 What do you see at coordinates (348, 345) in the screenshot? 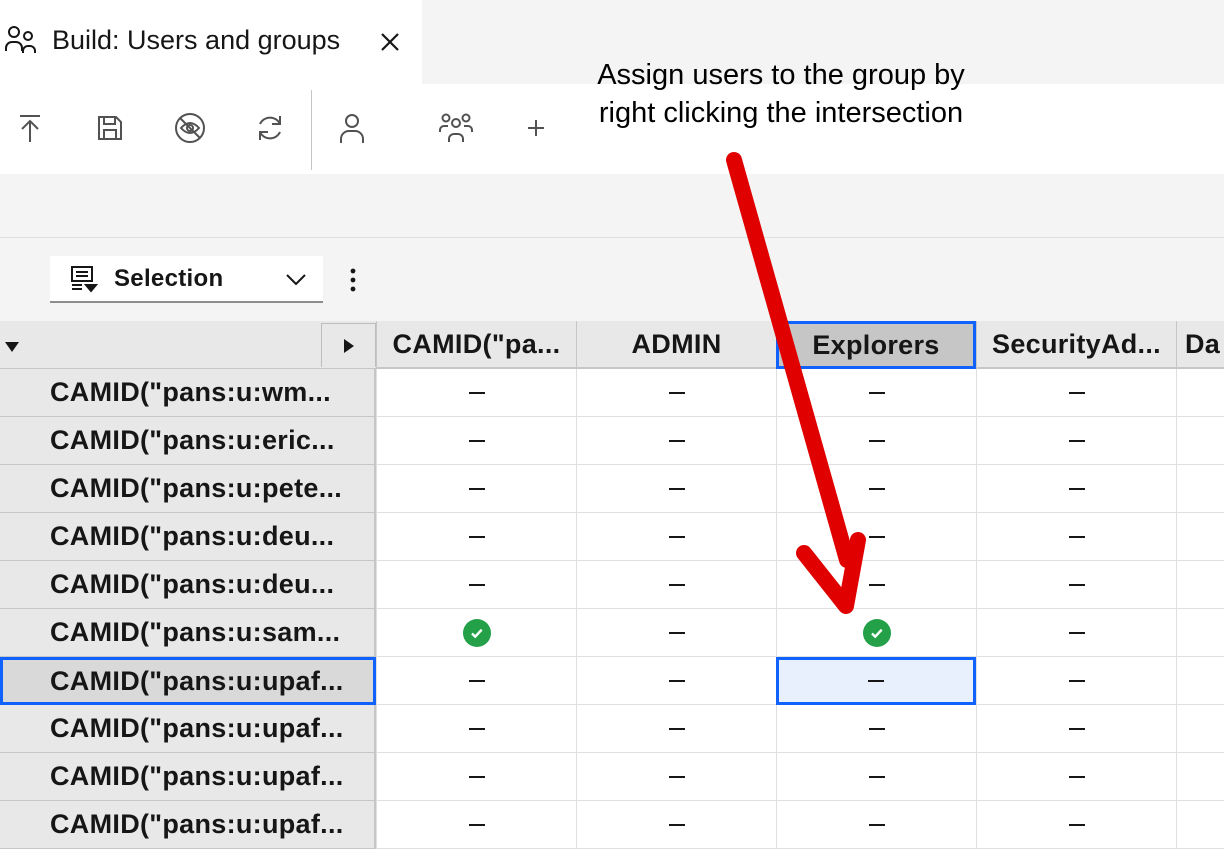
I see `expand-columns-button` at bounding box center [348, 345].